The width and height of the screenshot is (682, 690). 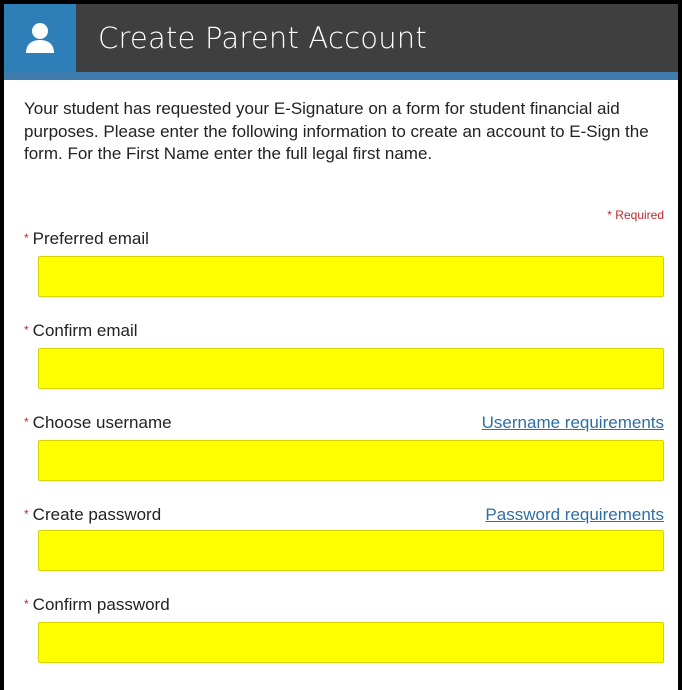 I want to click on confirm-email-label: * Confirm email, so click(x=81, y=331).